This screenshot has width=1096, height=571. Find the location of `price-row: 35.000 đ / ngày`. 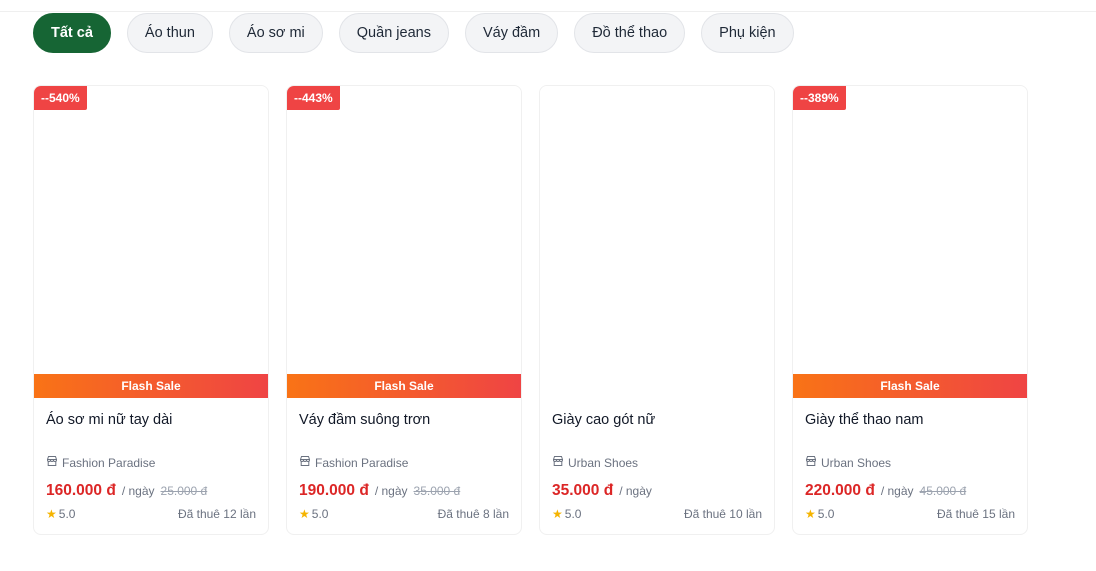

price-row: 35.000 đ / ngày is located at coordinates (602, 491).